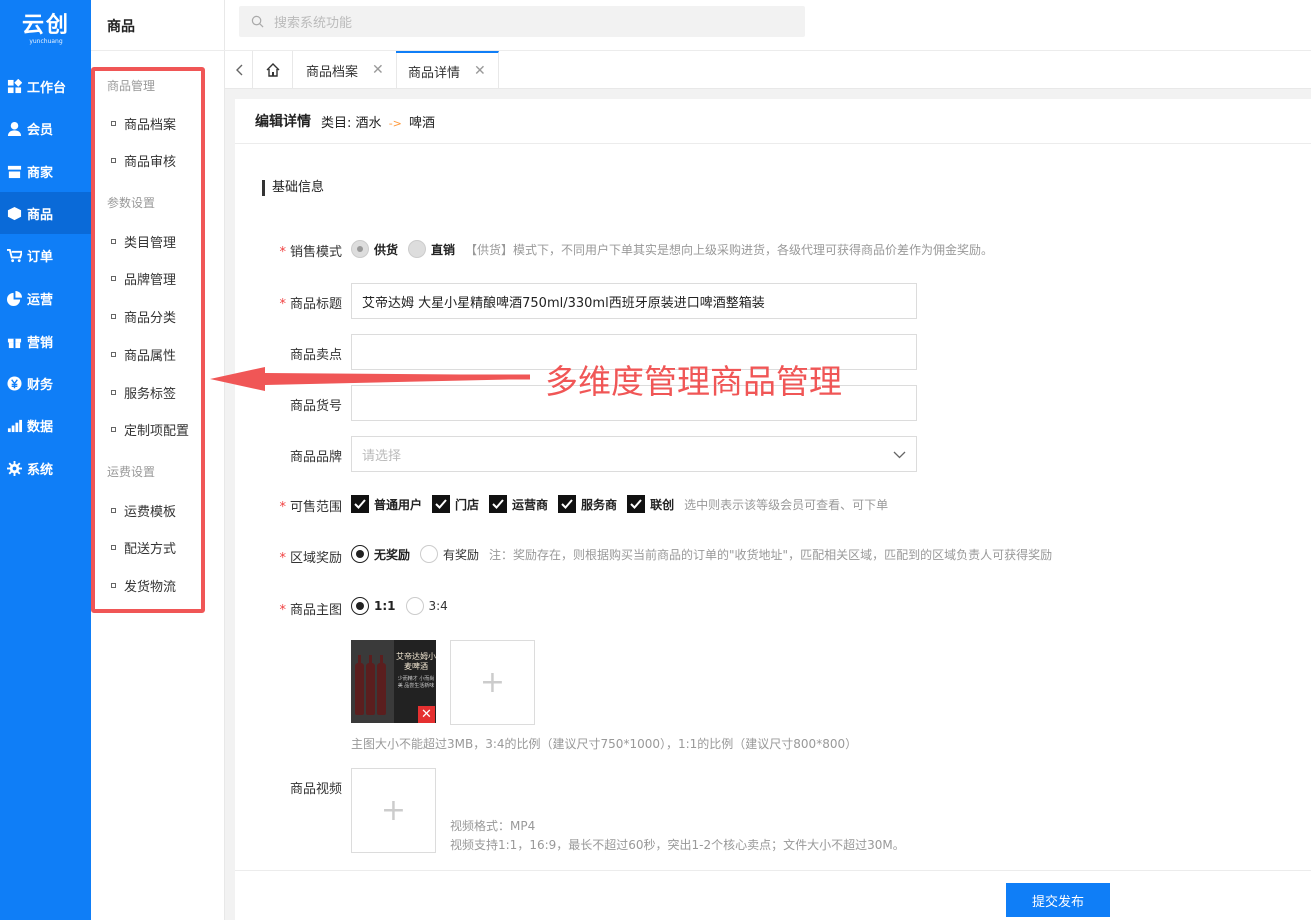 This screenshot has width=1311, height=920. Describe the element at coordinates (14, 468) in the screenshot. I see `gear-icon` at that location.